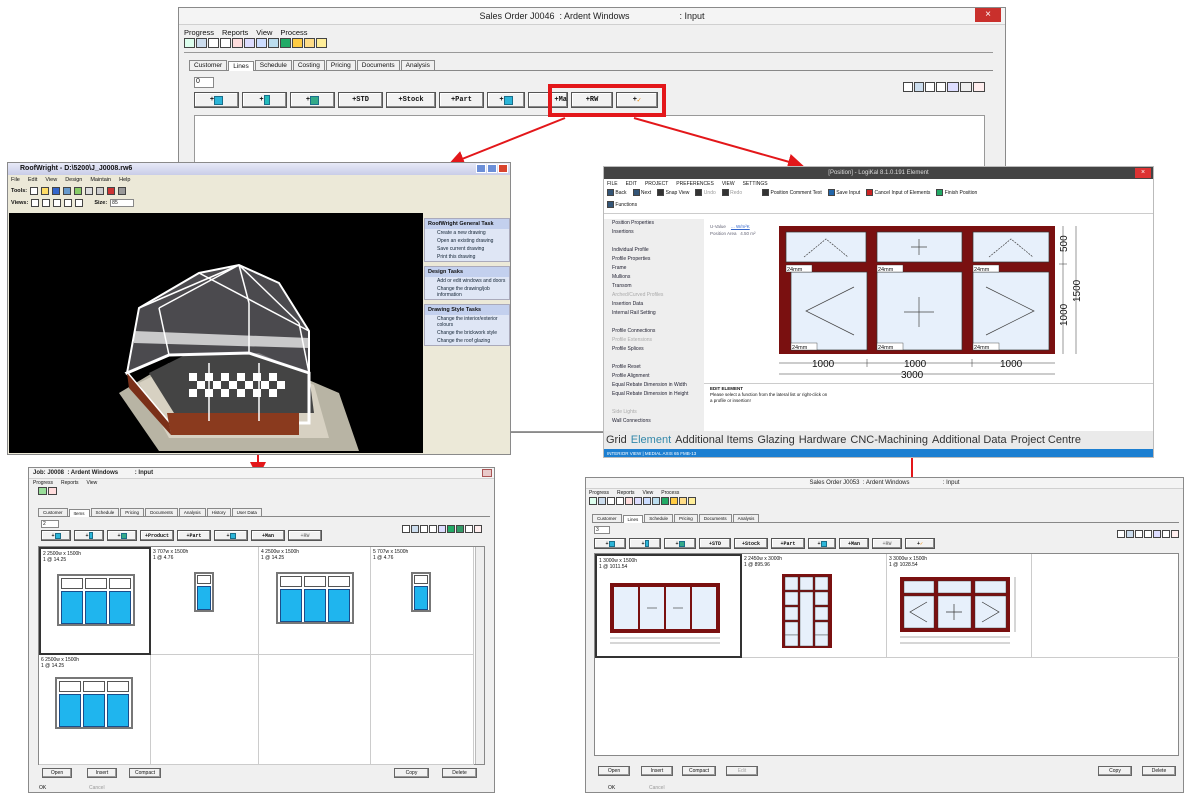 This screenshot has height=793, width=1184. What do you see at coordinates (658, 295) in the screenshot?
I see `side-item: Arched/Curved Profiles` at bounding box center [658, 295].